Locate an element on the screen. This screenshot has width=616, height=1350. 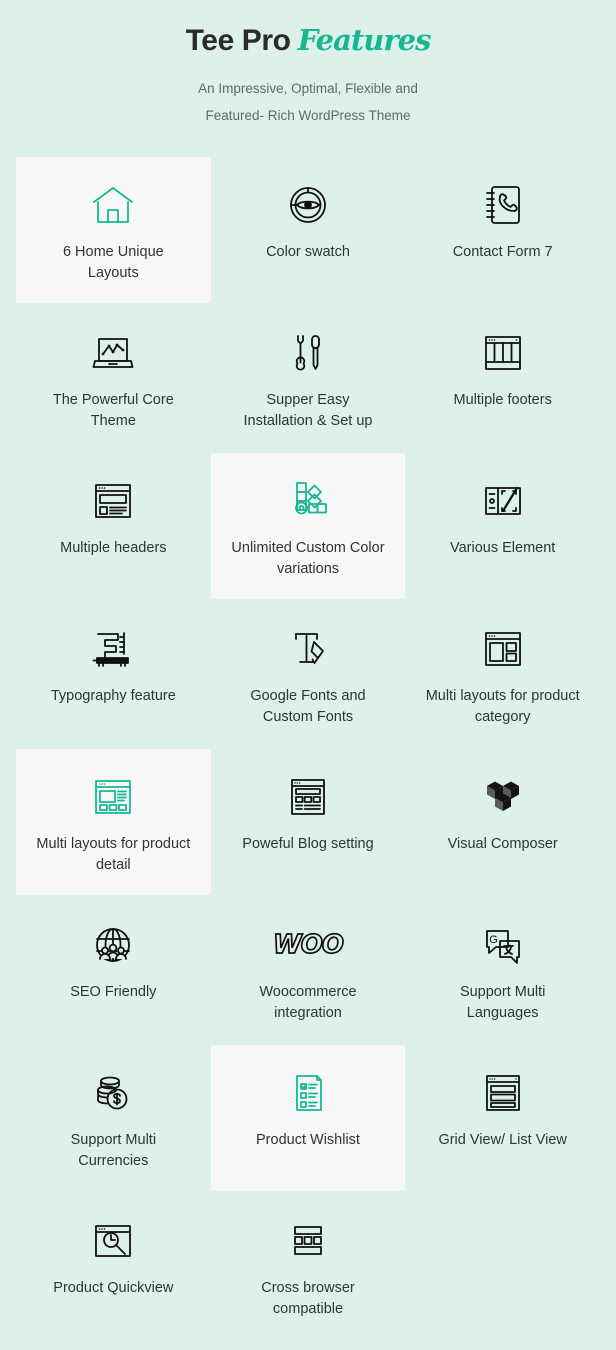
feature-card: The Powerful Core Theme is located at coordinates (113, 378).